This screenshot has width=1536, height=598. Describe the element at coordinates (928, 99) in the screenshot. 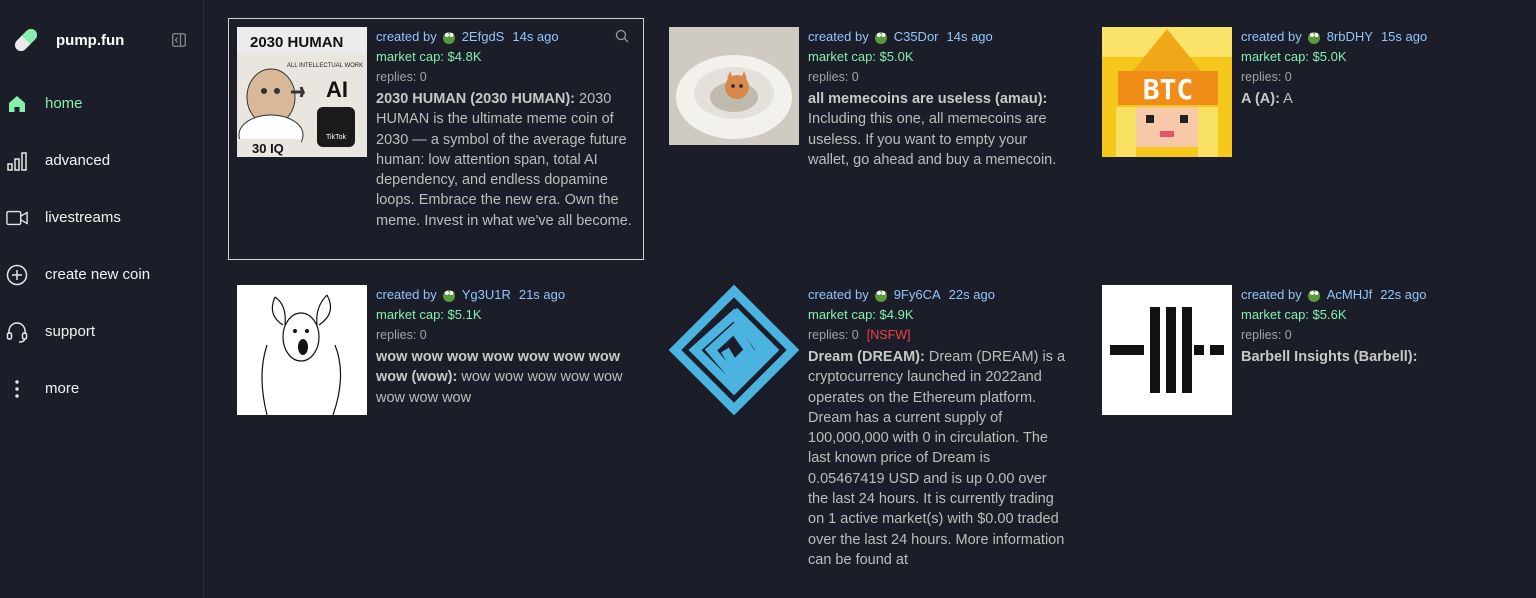

I see `coin-name: all memecoins are useless (amau):` at that location.